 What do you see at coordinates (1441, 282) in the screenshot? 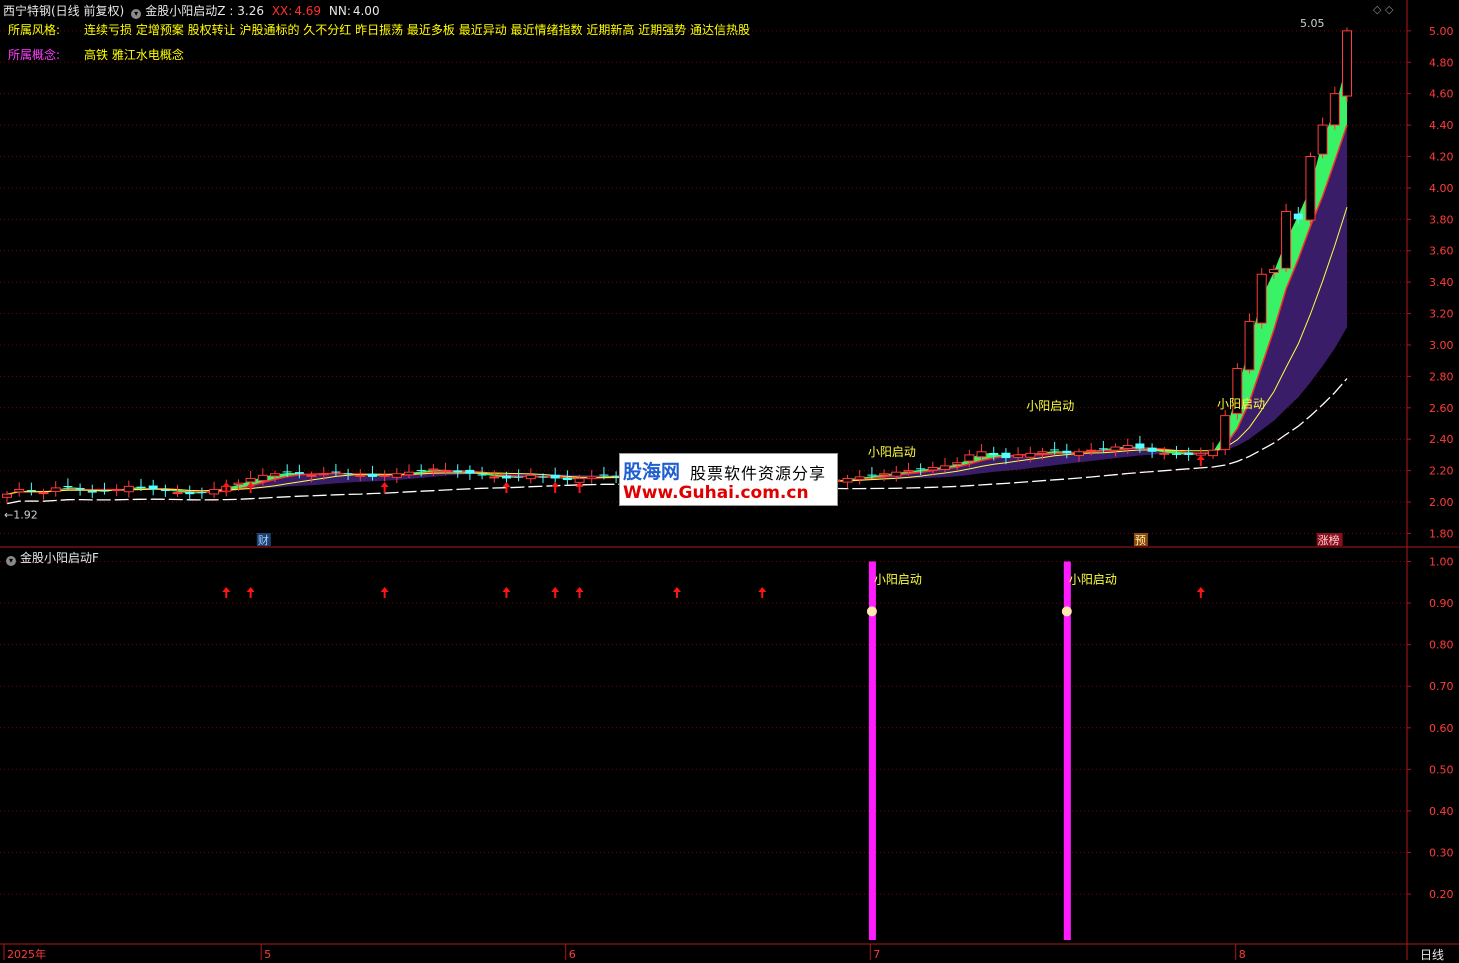
I see `price-tick-label: 3.40` at bounding box center [1441, 282].